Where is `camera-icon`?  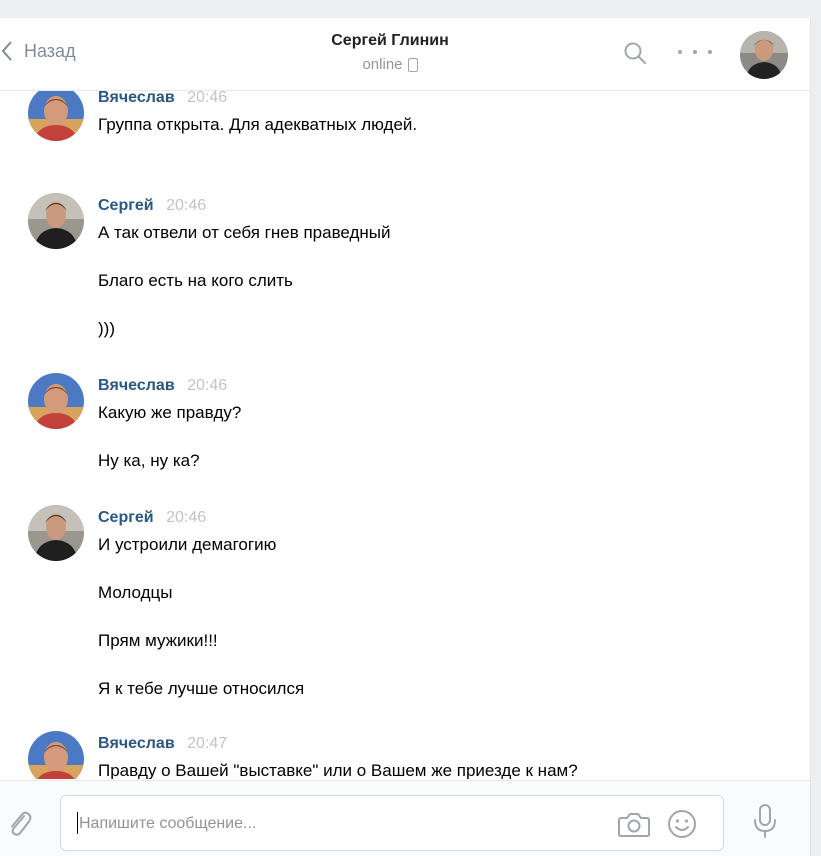
camera-icon is located at coordinates (634, 824).